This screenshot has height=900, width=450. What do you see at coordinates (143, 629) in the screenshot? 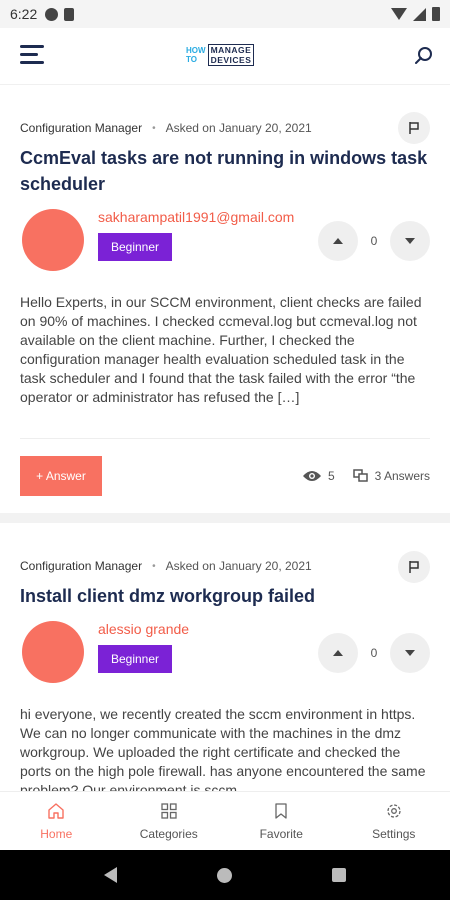
I see `author-name: alessio grande` at bounding box center [143, 629].